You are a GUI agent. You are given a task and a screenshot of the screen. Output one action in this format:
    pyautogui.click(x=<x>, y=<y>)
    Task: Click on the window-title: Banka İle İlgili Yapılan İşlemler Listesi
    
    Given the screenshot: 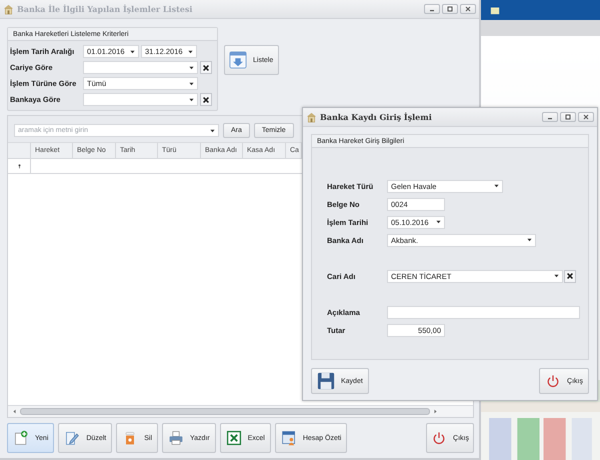 What is the action you would take?
    pyautogui.click(x=104, y=9)
    